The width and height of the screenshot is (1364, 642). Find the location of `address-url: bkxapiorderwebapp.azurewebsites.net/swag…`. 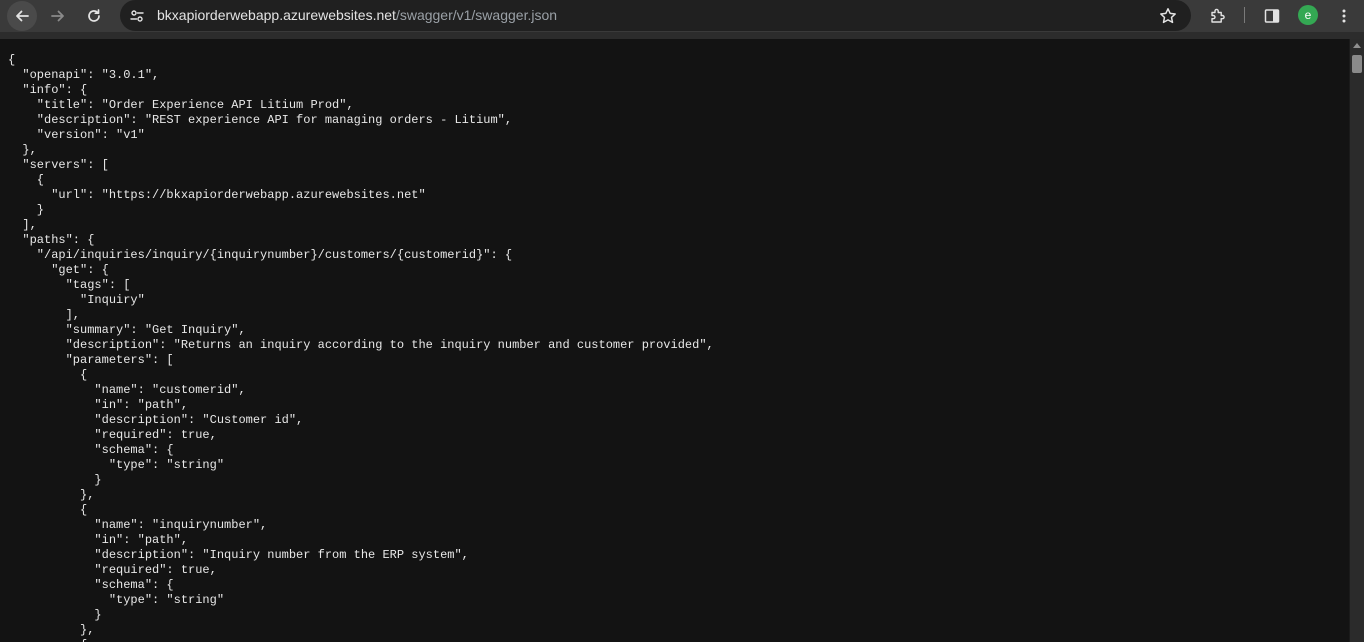

address-url: bkxapiorderwebapp.azurewebsites.net/swag… is located at coordinates (357, 15).